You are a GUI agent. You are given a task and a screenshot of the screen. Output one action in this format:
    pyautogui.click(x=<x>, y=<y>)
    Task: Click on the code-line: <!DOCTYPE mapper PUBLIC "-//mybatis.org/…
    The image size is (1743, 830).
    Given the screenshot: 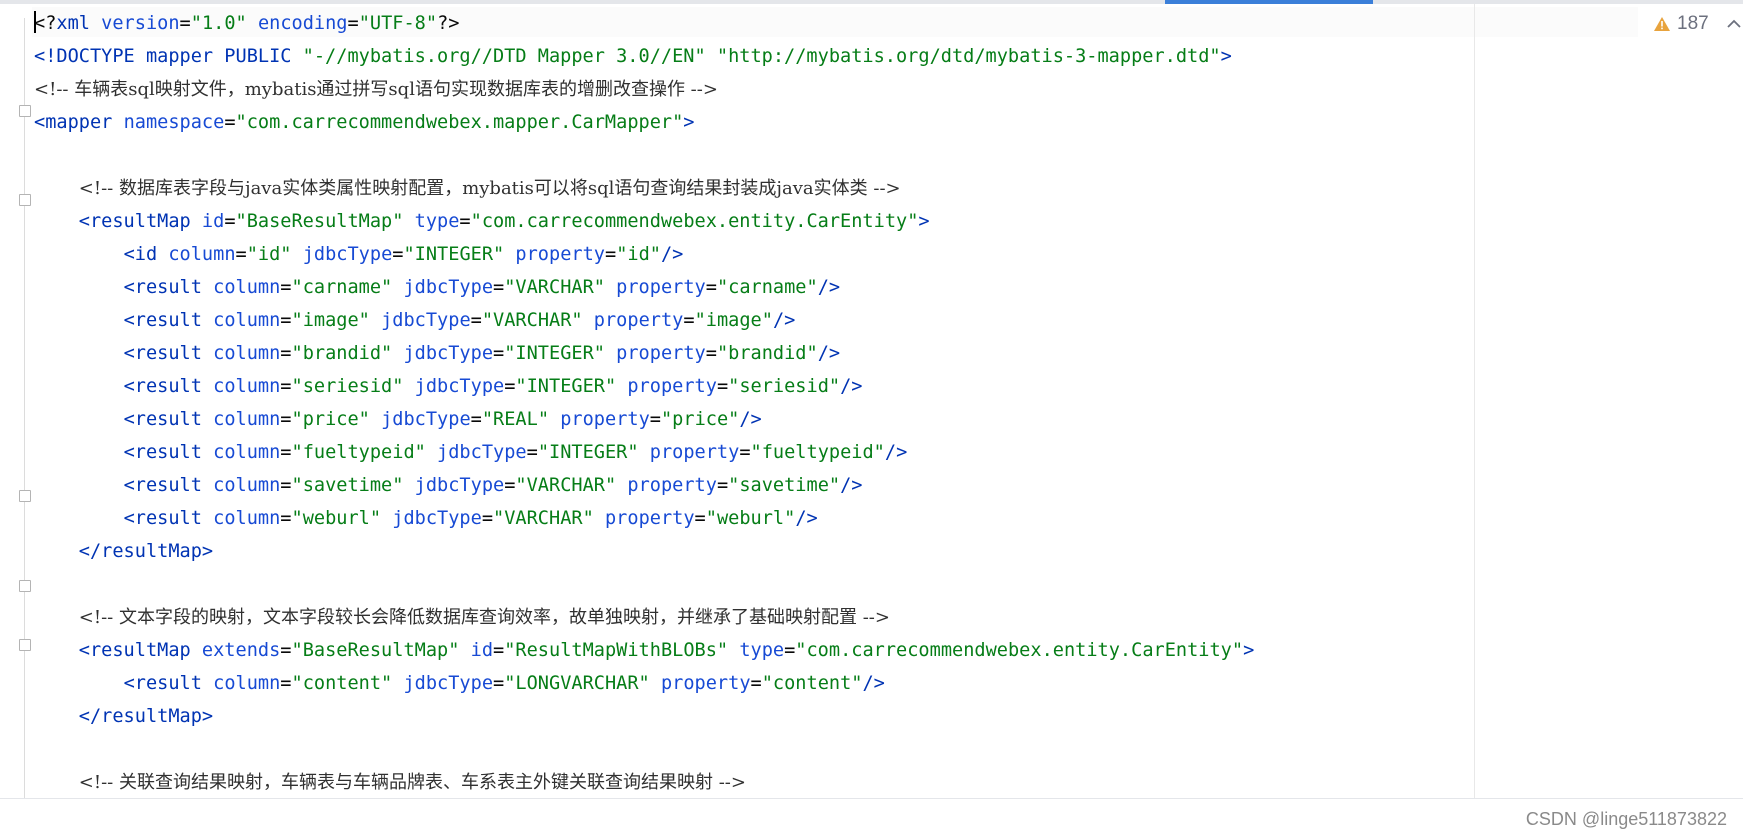 What is the action you would take?
    pyautogui.click(x=753, y=56)
    